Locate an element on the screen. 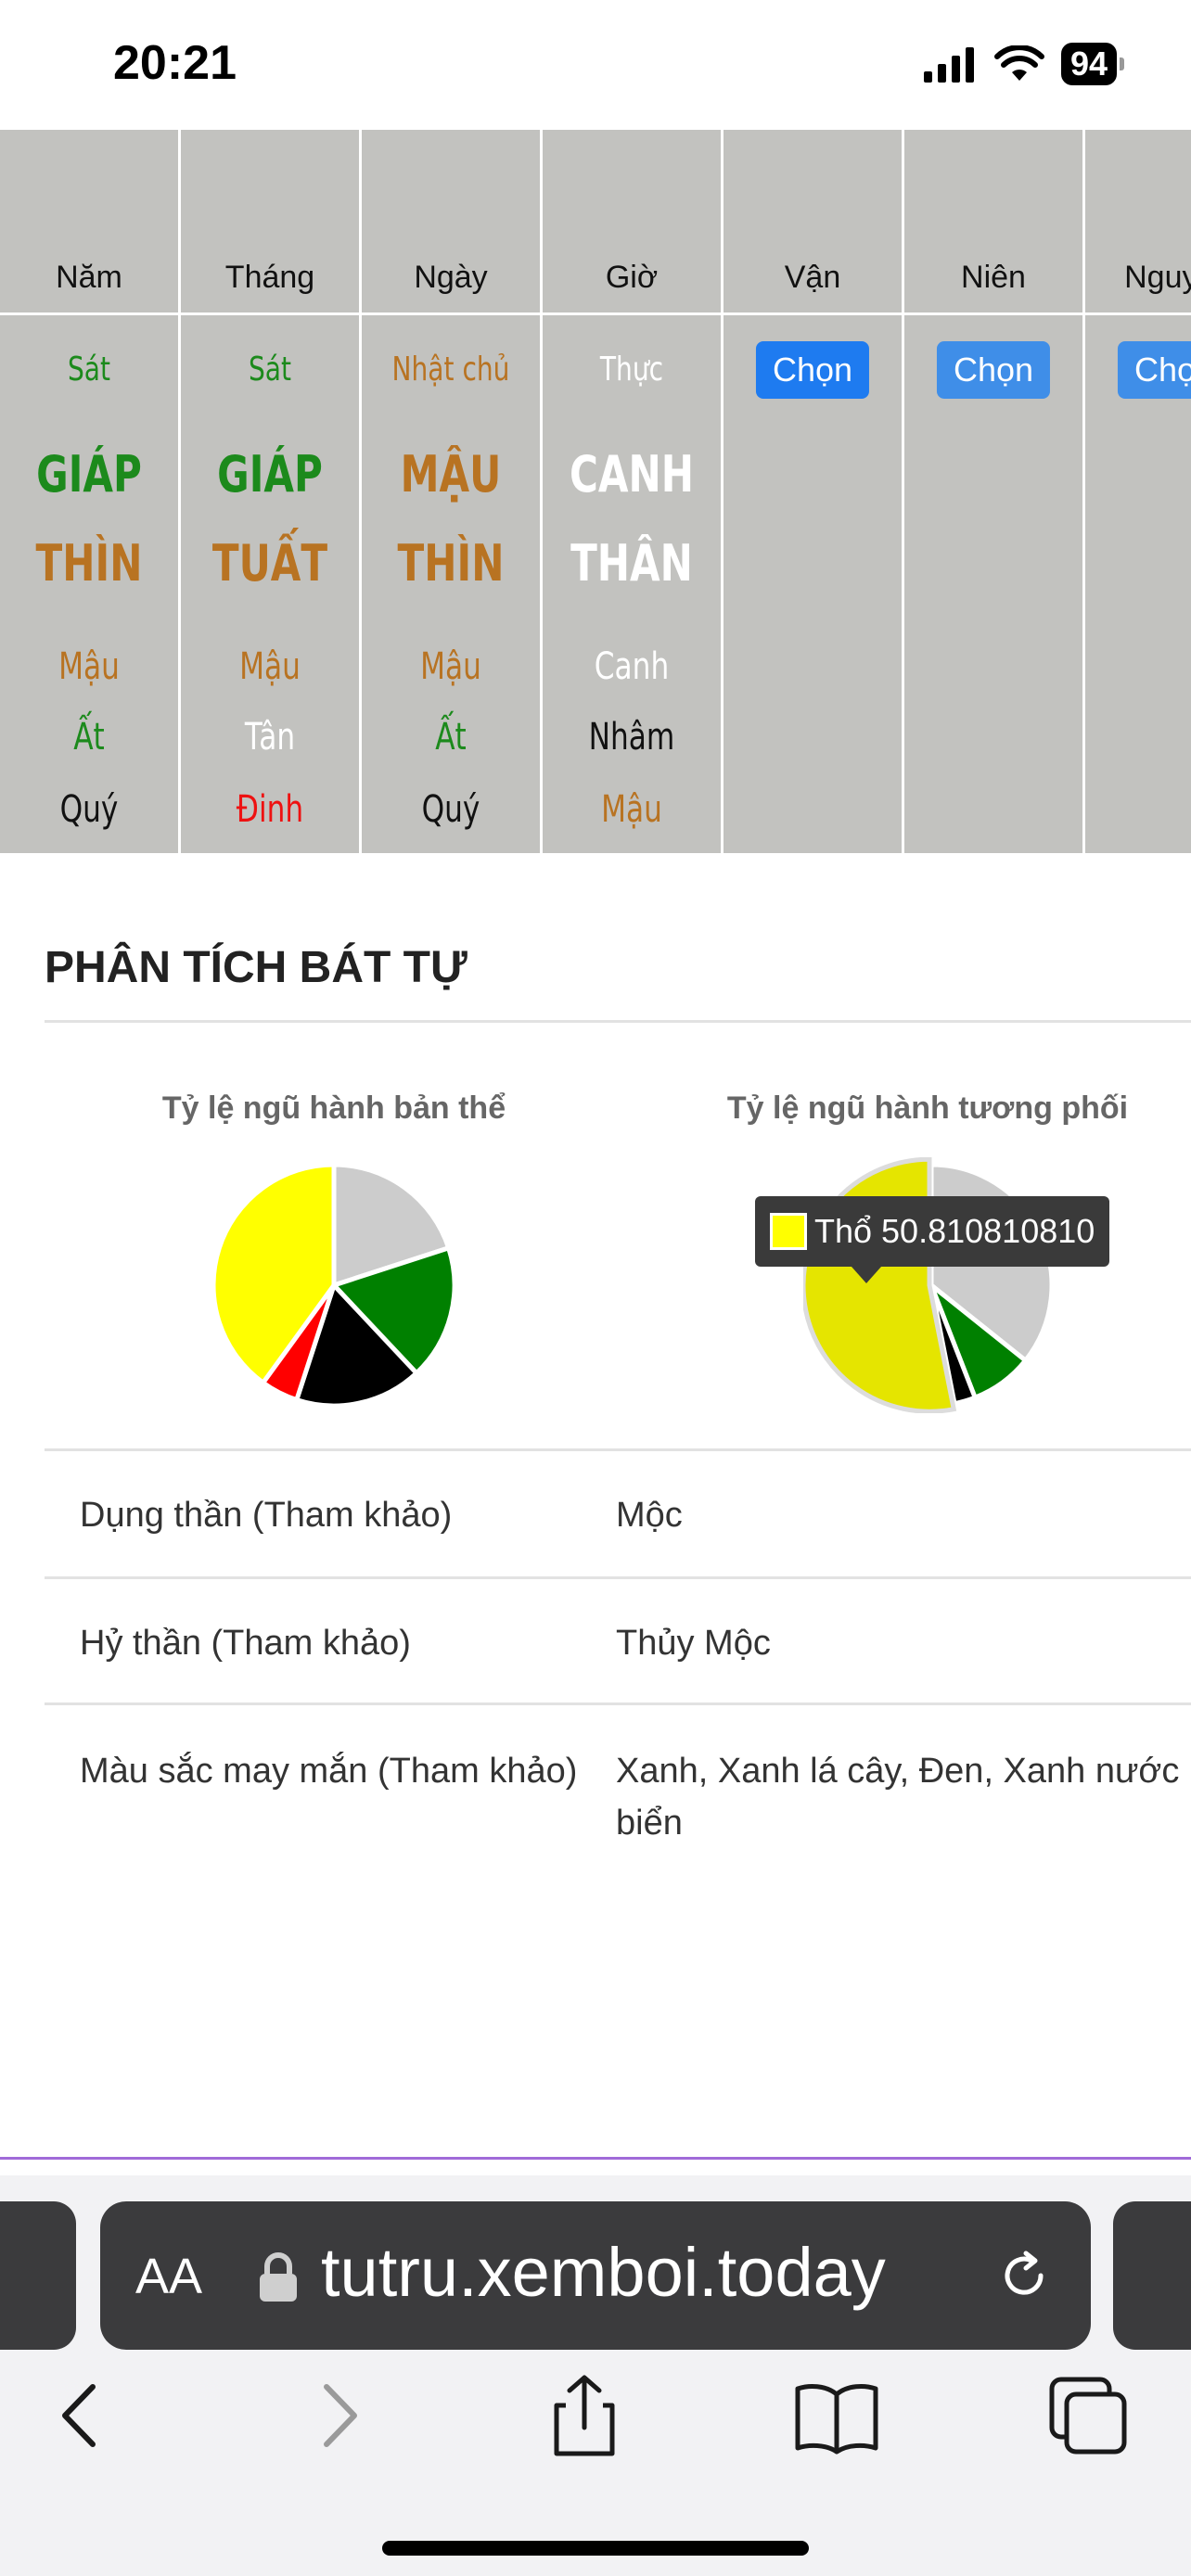 The image size is (1191, 2576). pillar-column: Giờ Thực CANH THÂN Canh Nhâm Mậu is located at coordinates (633, 492).